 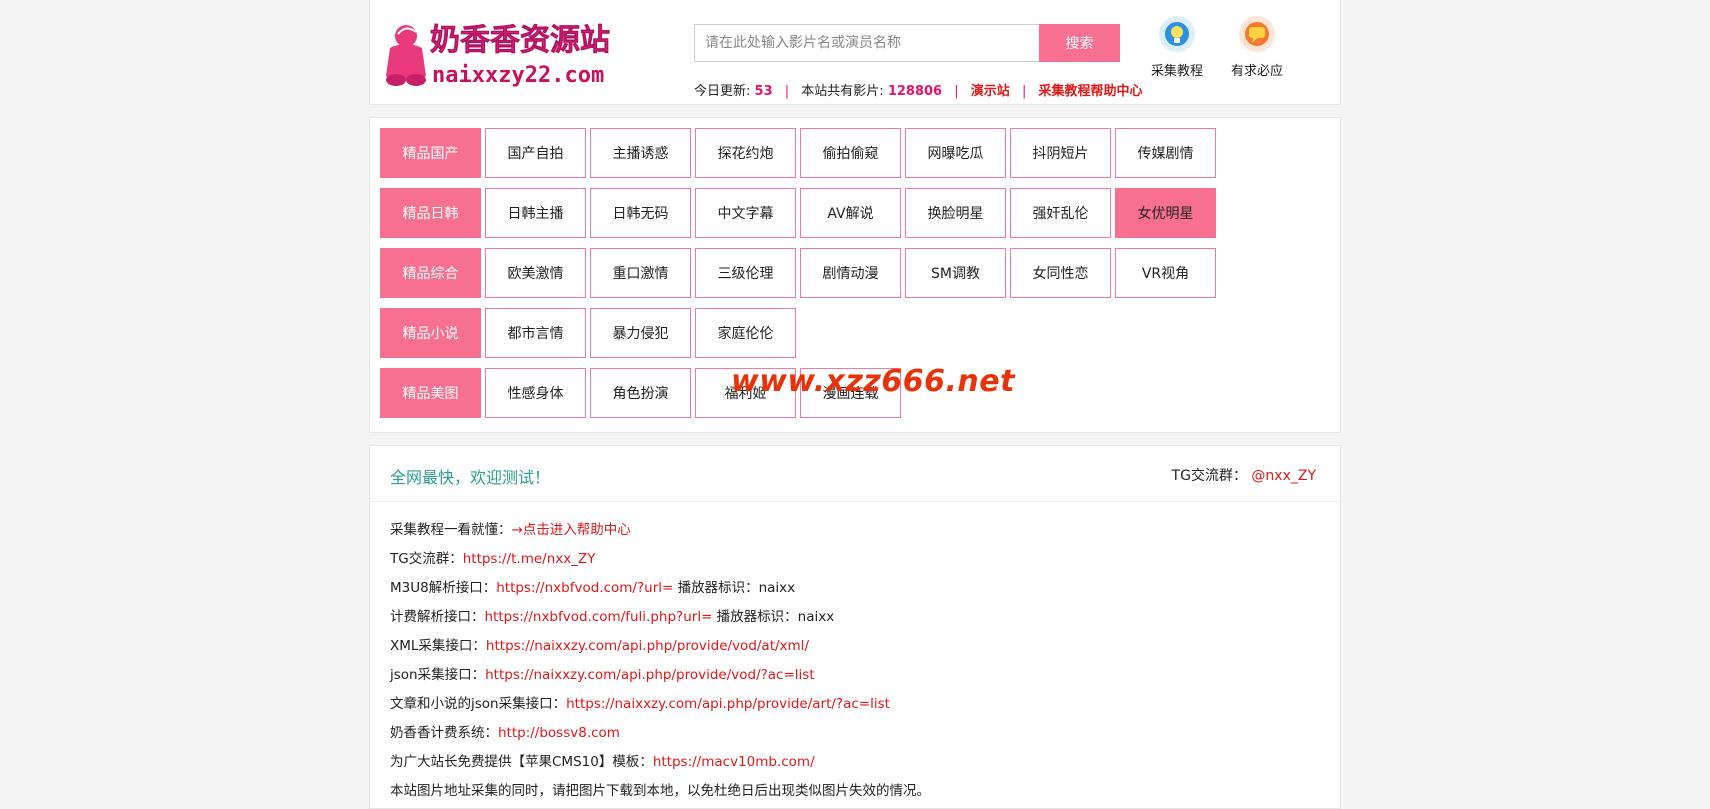 I want to click on quick-link-label: 有求必应, so click(x=1256, y=71).